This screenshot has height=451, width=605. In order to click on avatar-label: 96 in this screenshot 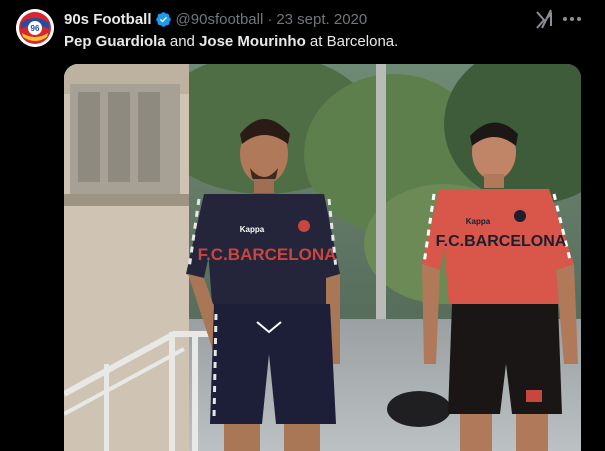, I will do `click(35, 28)`.